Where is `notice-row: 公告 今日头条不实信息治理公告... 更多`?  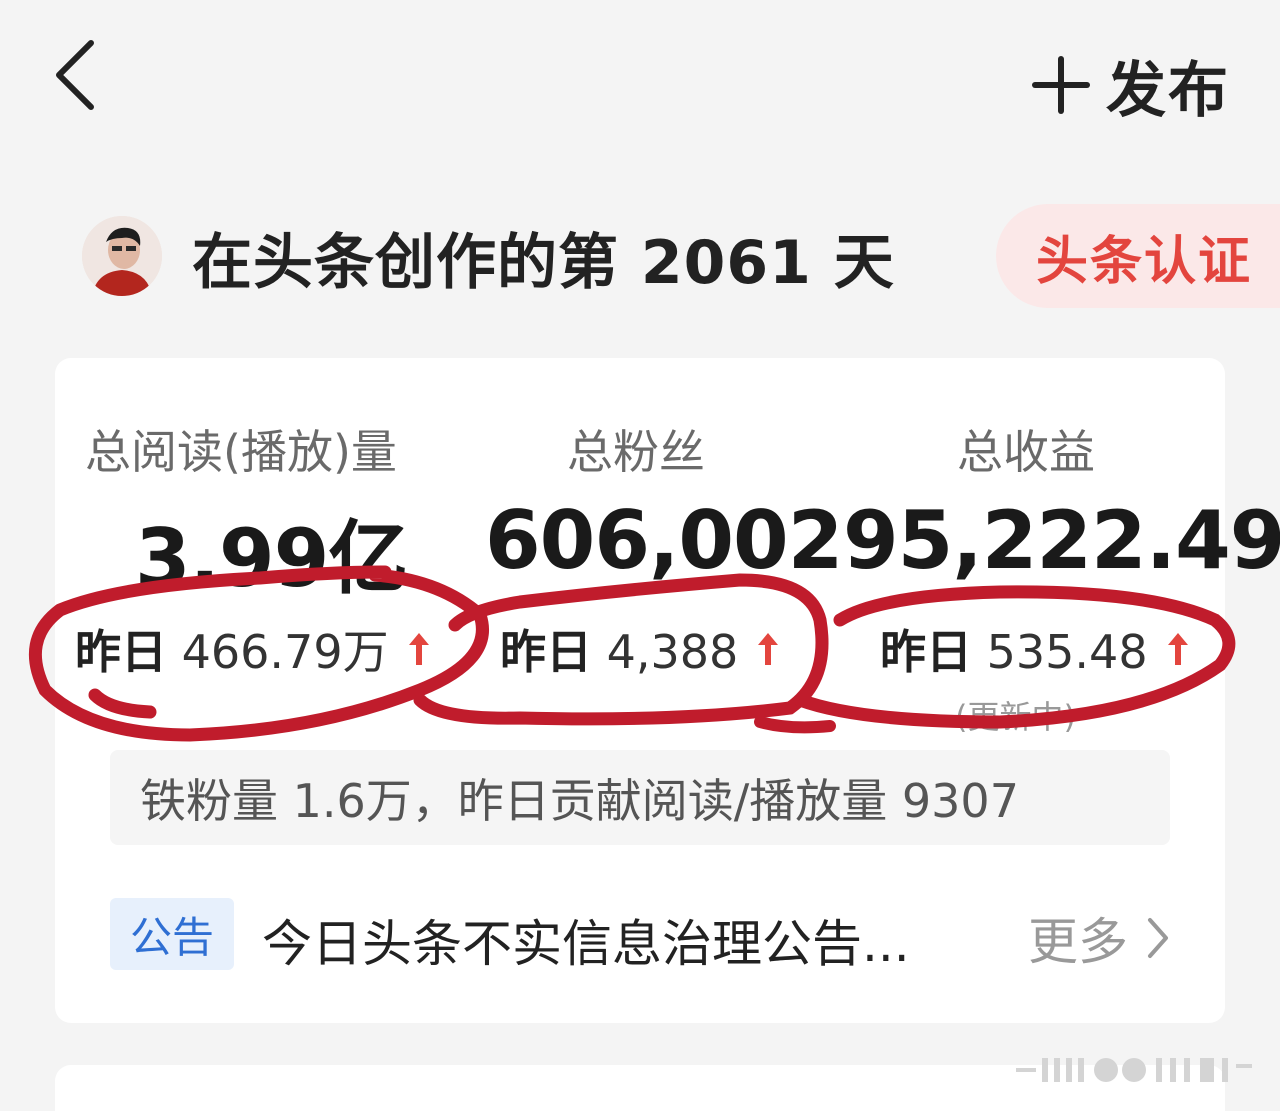
notice-row: 公告 今日头条不实信息治理公告... 更多 is located at coordinates (640, 935).